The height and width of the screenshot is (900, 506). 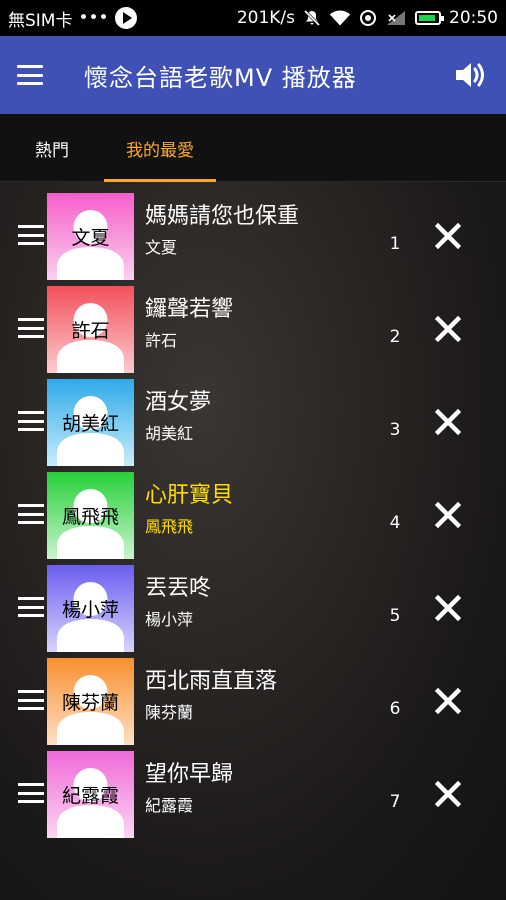 I want to click on song-title: 鑼聲若響, so click(x=189, y=309).